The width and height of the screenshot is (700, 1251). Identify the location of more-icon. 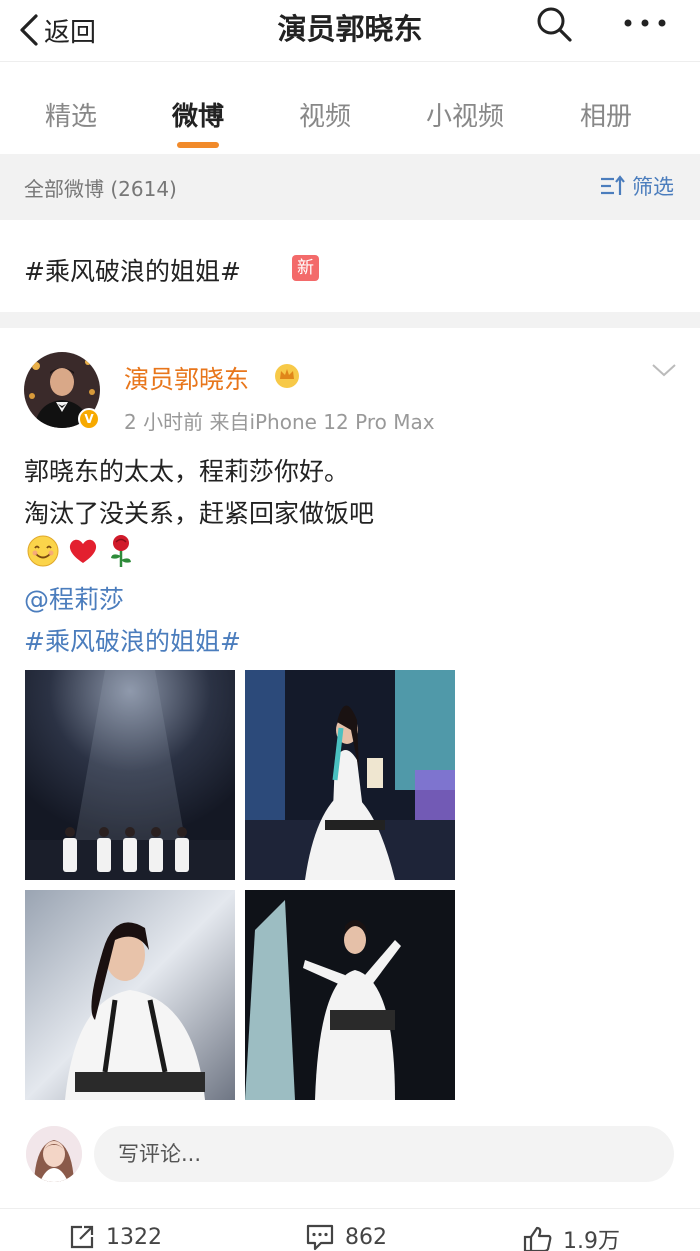
(645, 23).